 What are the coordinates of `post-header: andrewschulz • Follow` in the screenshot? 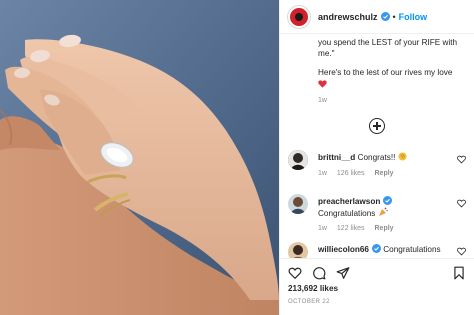 It's located at (377, 17).